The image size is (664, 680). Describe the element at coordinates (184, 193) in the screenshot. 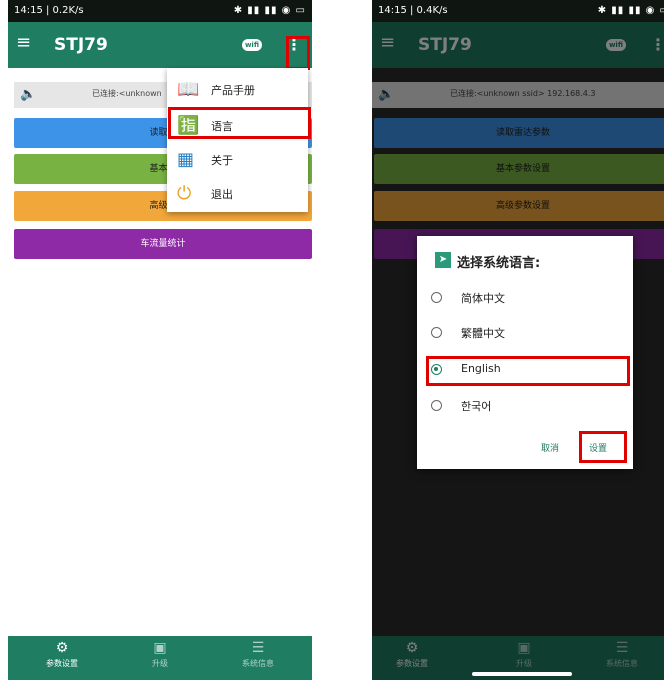

I see `power-icon: ⏻` at that location.